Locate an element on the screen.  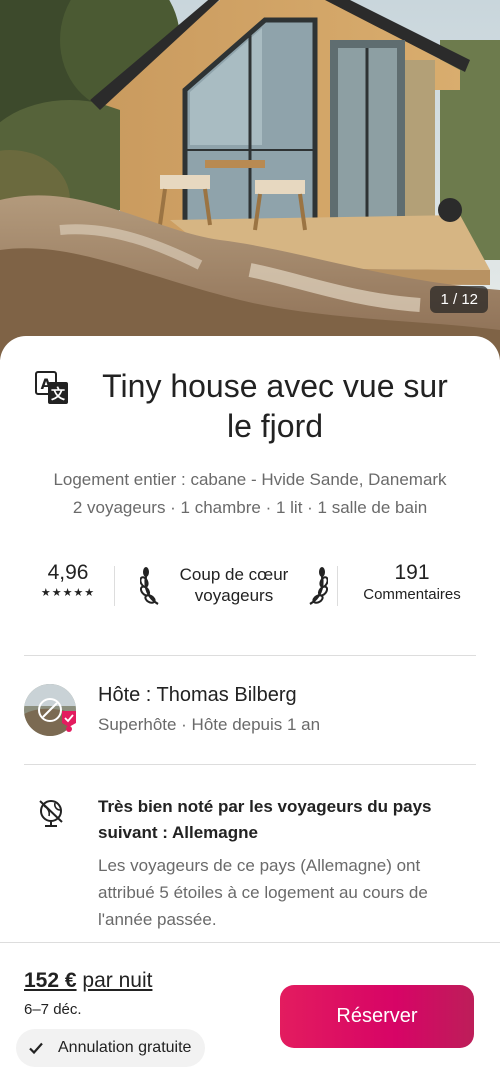
superhost-badge-icon is located at coordinates (69, 721).